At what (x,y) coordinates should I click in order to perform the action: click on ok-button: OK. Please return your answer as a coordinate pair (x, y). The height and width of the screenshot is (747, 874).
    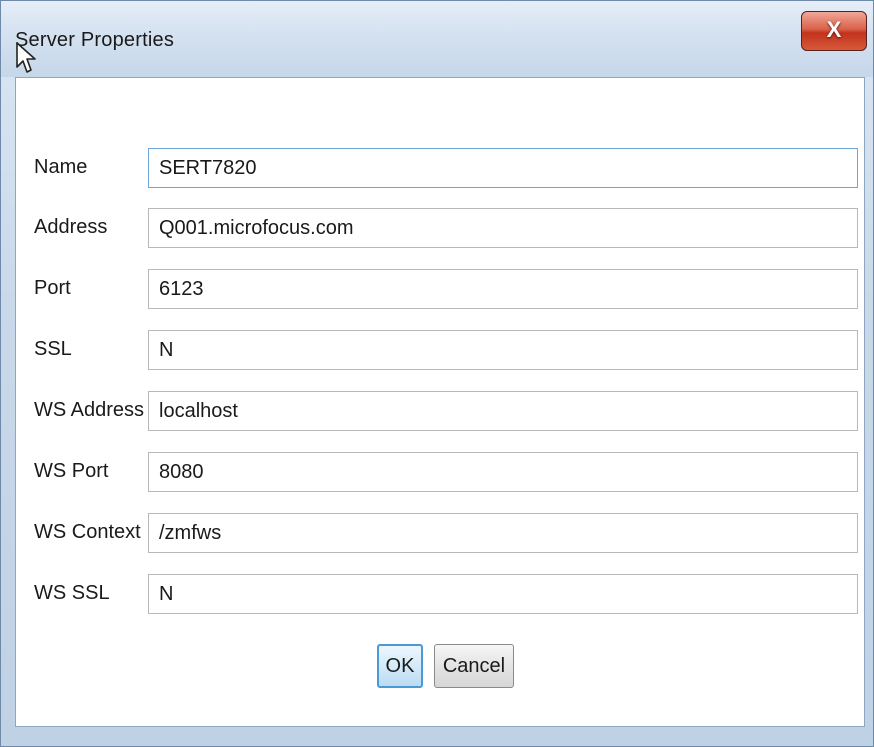
    Looking at the image, I should click on (400, 666).